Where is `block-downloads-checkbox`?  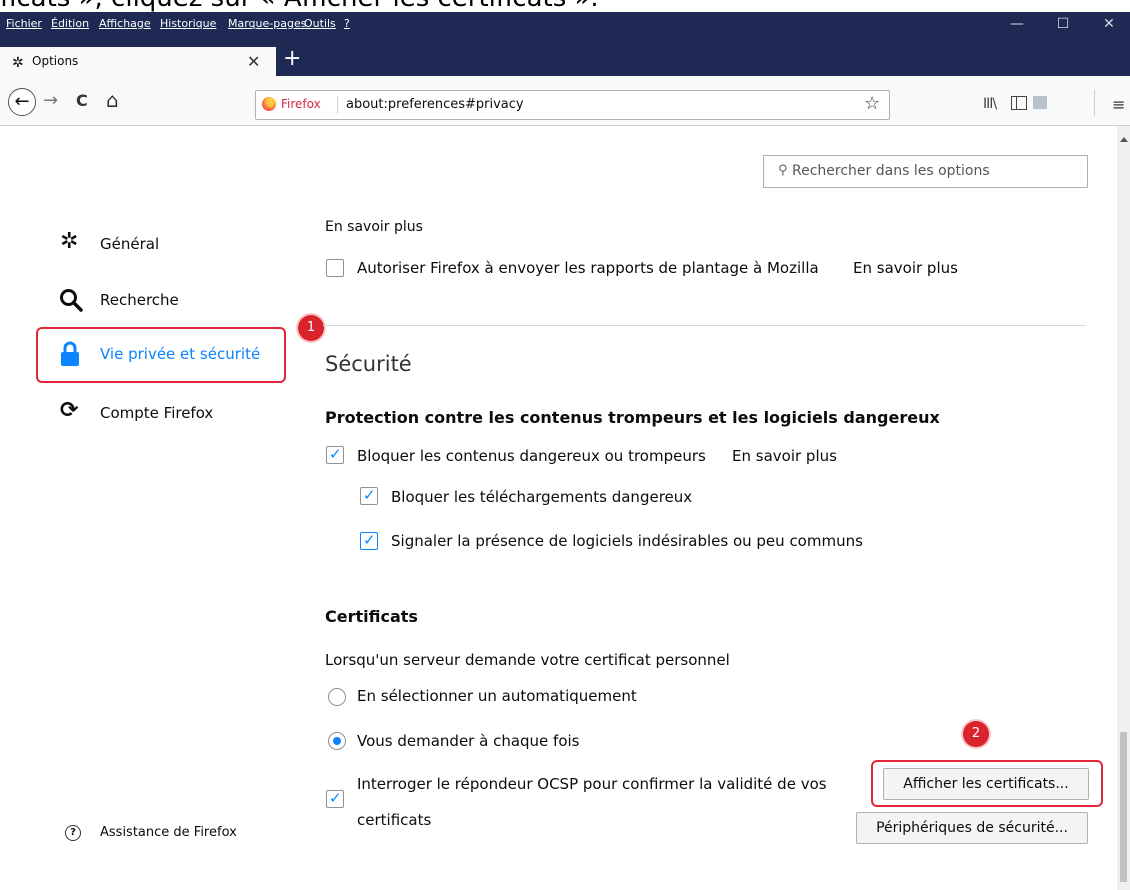
block-downloads-checkbox is located at coordinates (369, 495).